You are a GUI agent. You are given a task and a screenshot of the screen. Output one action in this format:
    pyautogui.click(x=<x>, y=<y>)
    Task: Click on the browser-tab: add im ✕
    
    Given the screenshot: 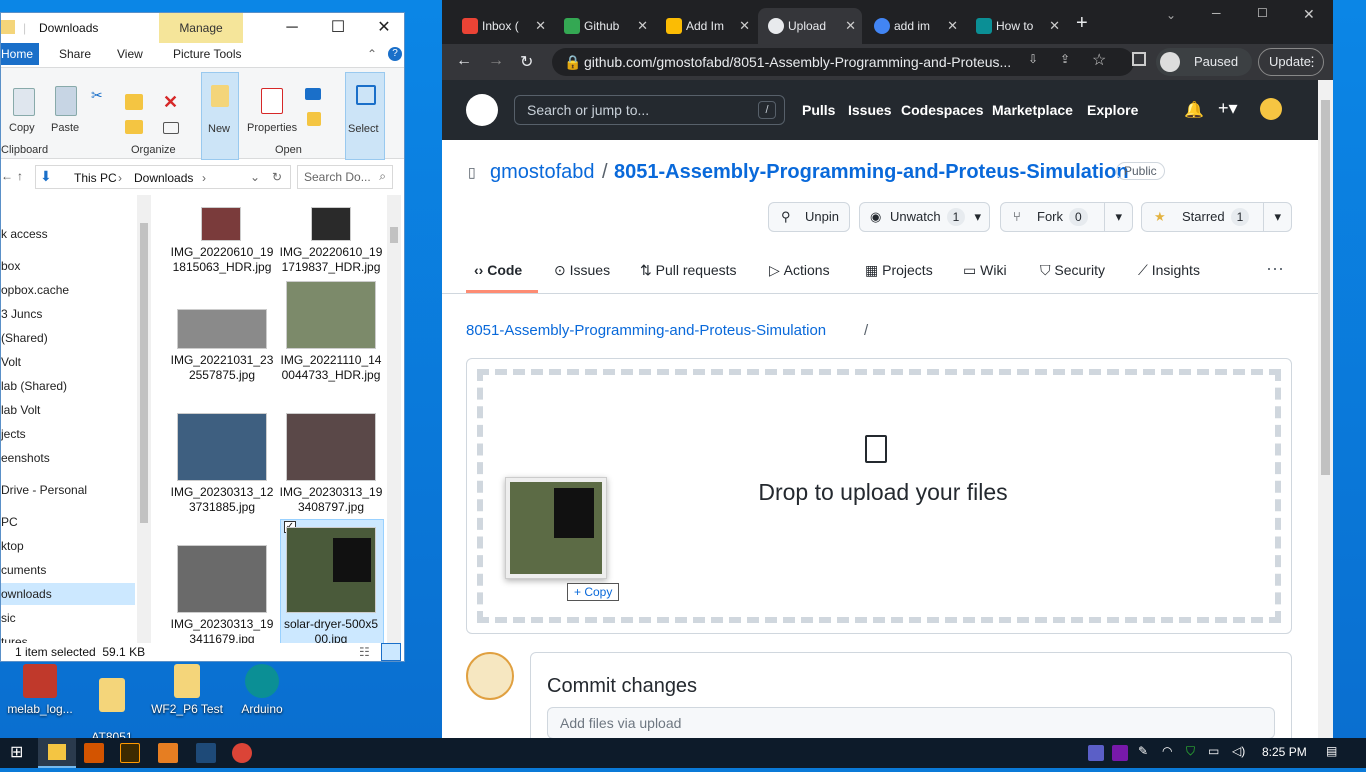 What is the action you would take?
    pyautogui.click(x=914, y=26)
    